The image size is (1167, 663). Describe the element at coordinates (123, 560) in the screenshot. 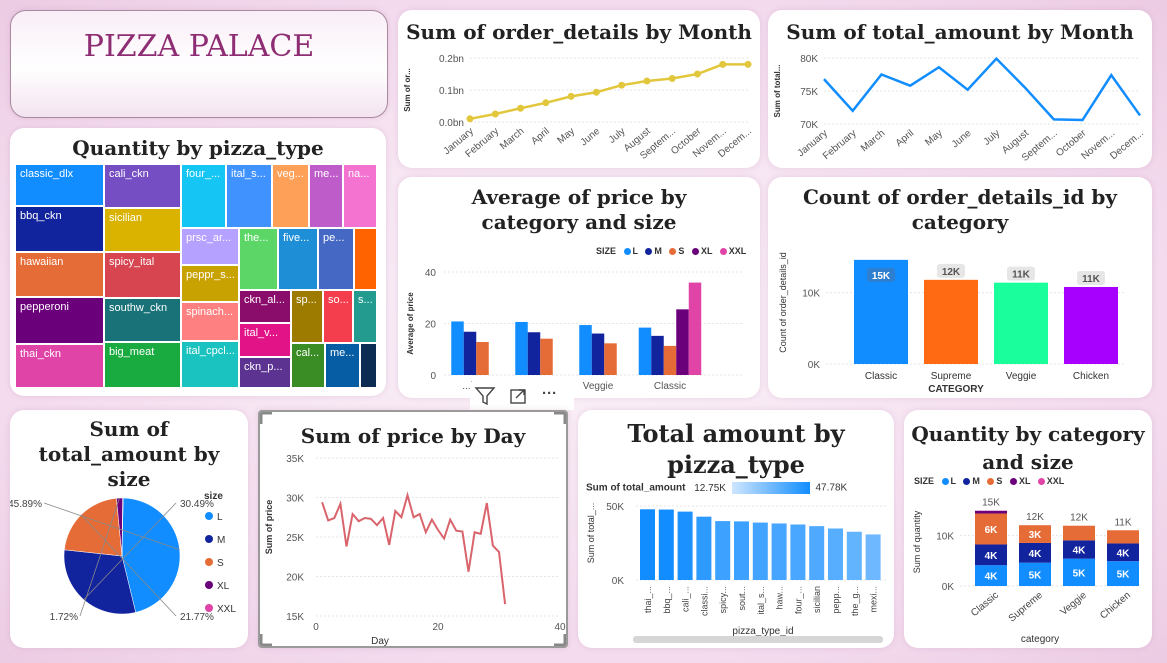

I see `pie-chart: 45.89% 30.49% 21.77% 1.72% L M S XL XXL` at that location.